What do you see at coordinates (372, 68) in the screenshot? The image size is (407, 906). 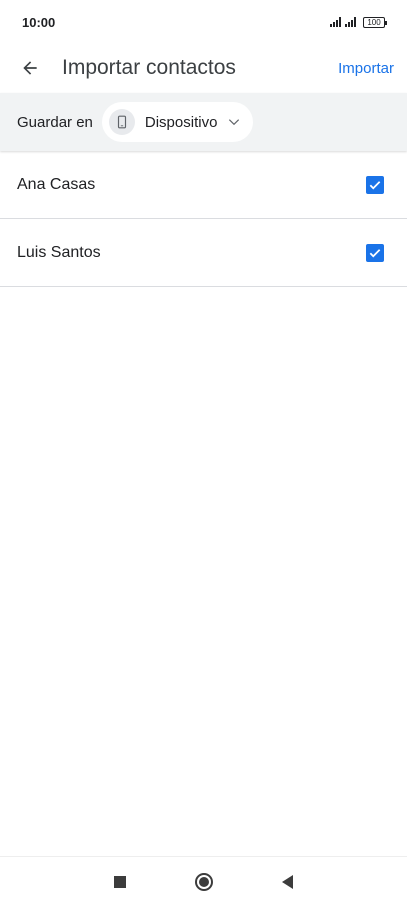 I see `import-button: Importar` at bounding box center [372, 68].